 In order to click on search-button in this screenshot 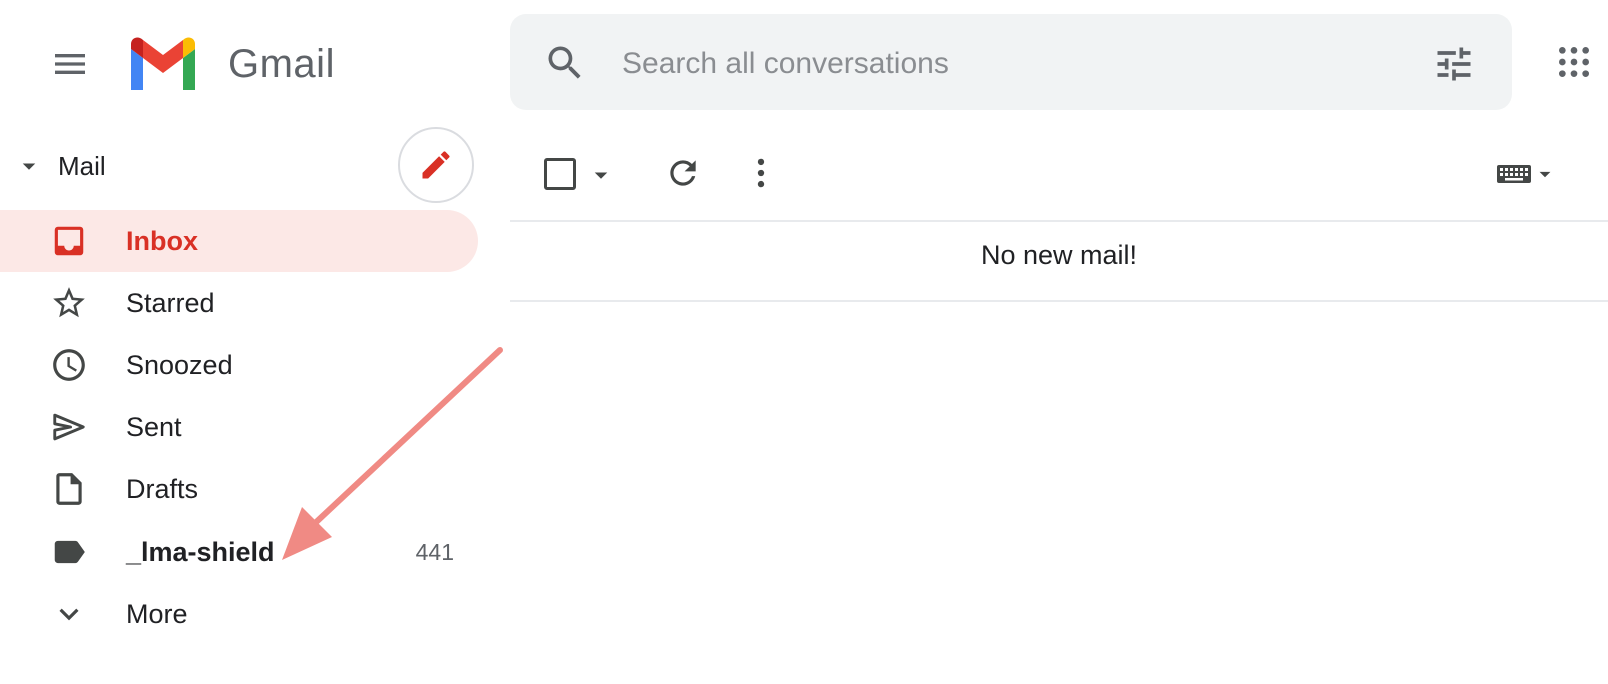, I will do `click(565, 63)`.